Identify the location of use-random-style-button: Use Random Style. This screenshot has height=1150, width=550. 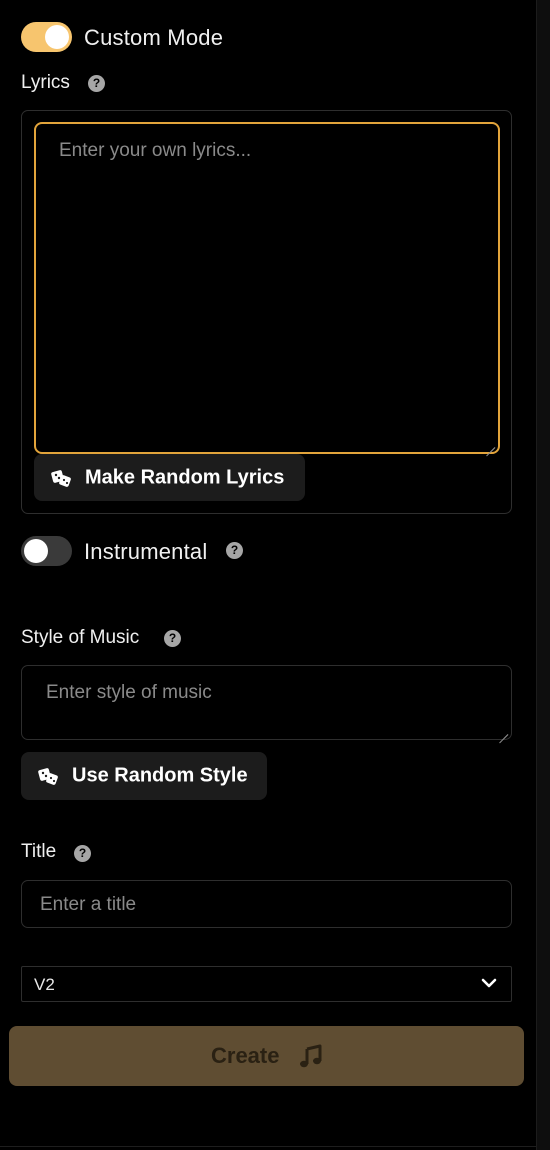
(144, 776).